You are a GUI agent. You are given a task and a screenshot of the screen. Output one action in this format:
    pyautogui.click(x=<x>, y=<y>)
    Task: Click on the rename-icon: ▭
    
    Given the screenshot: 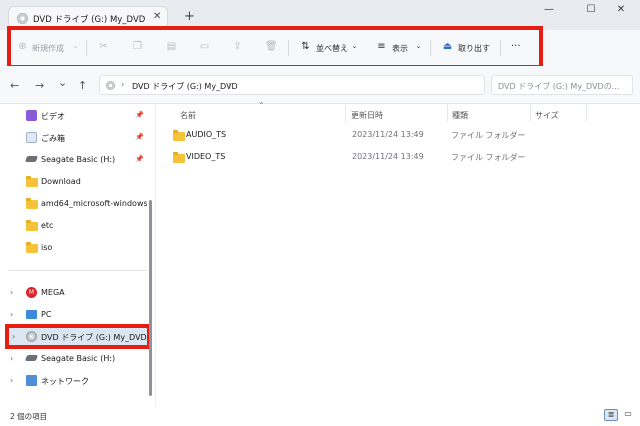 What is the action you would take?
    pyautogui.click(x=204, y=46)
    